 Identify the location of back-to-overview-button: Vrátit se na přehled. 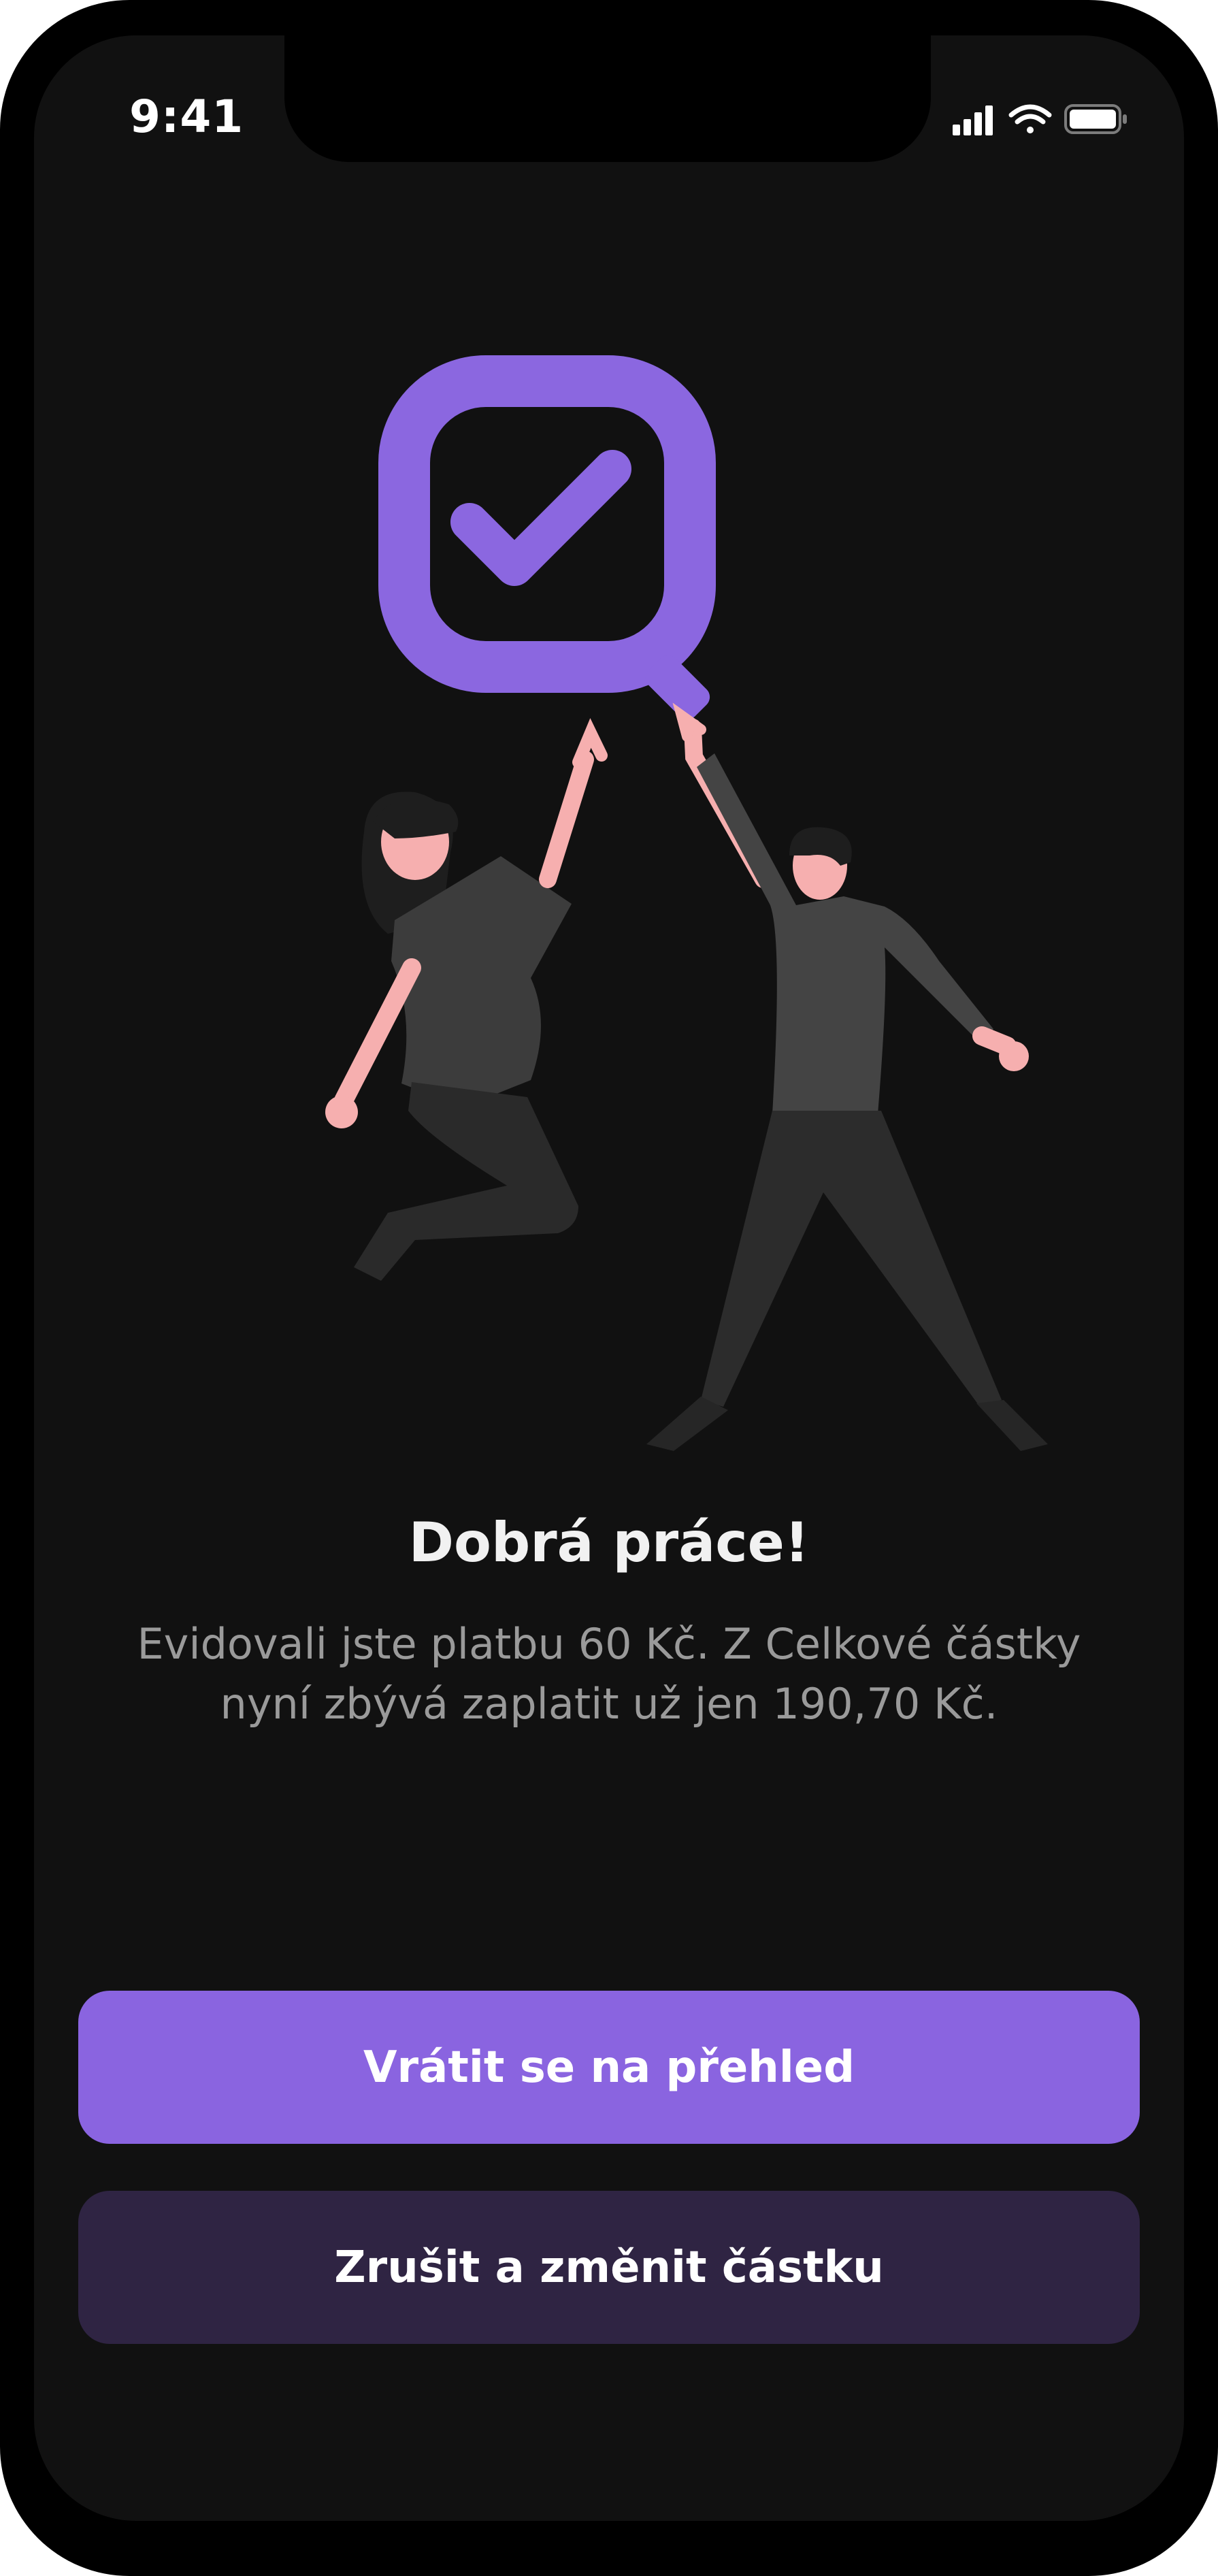
(609, 2067).